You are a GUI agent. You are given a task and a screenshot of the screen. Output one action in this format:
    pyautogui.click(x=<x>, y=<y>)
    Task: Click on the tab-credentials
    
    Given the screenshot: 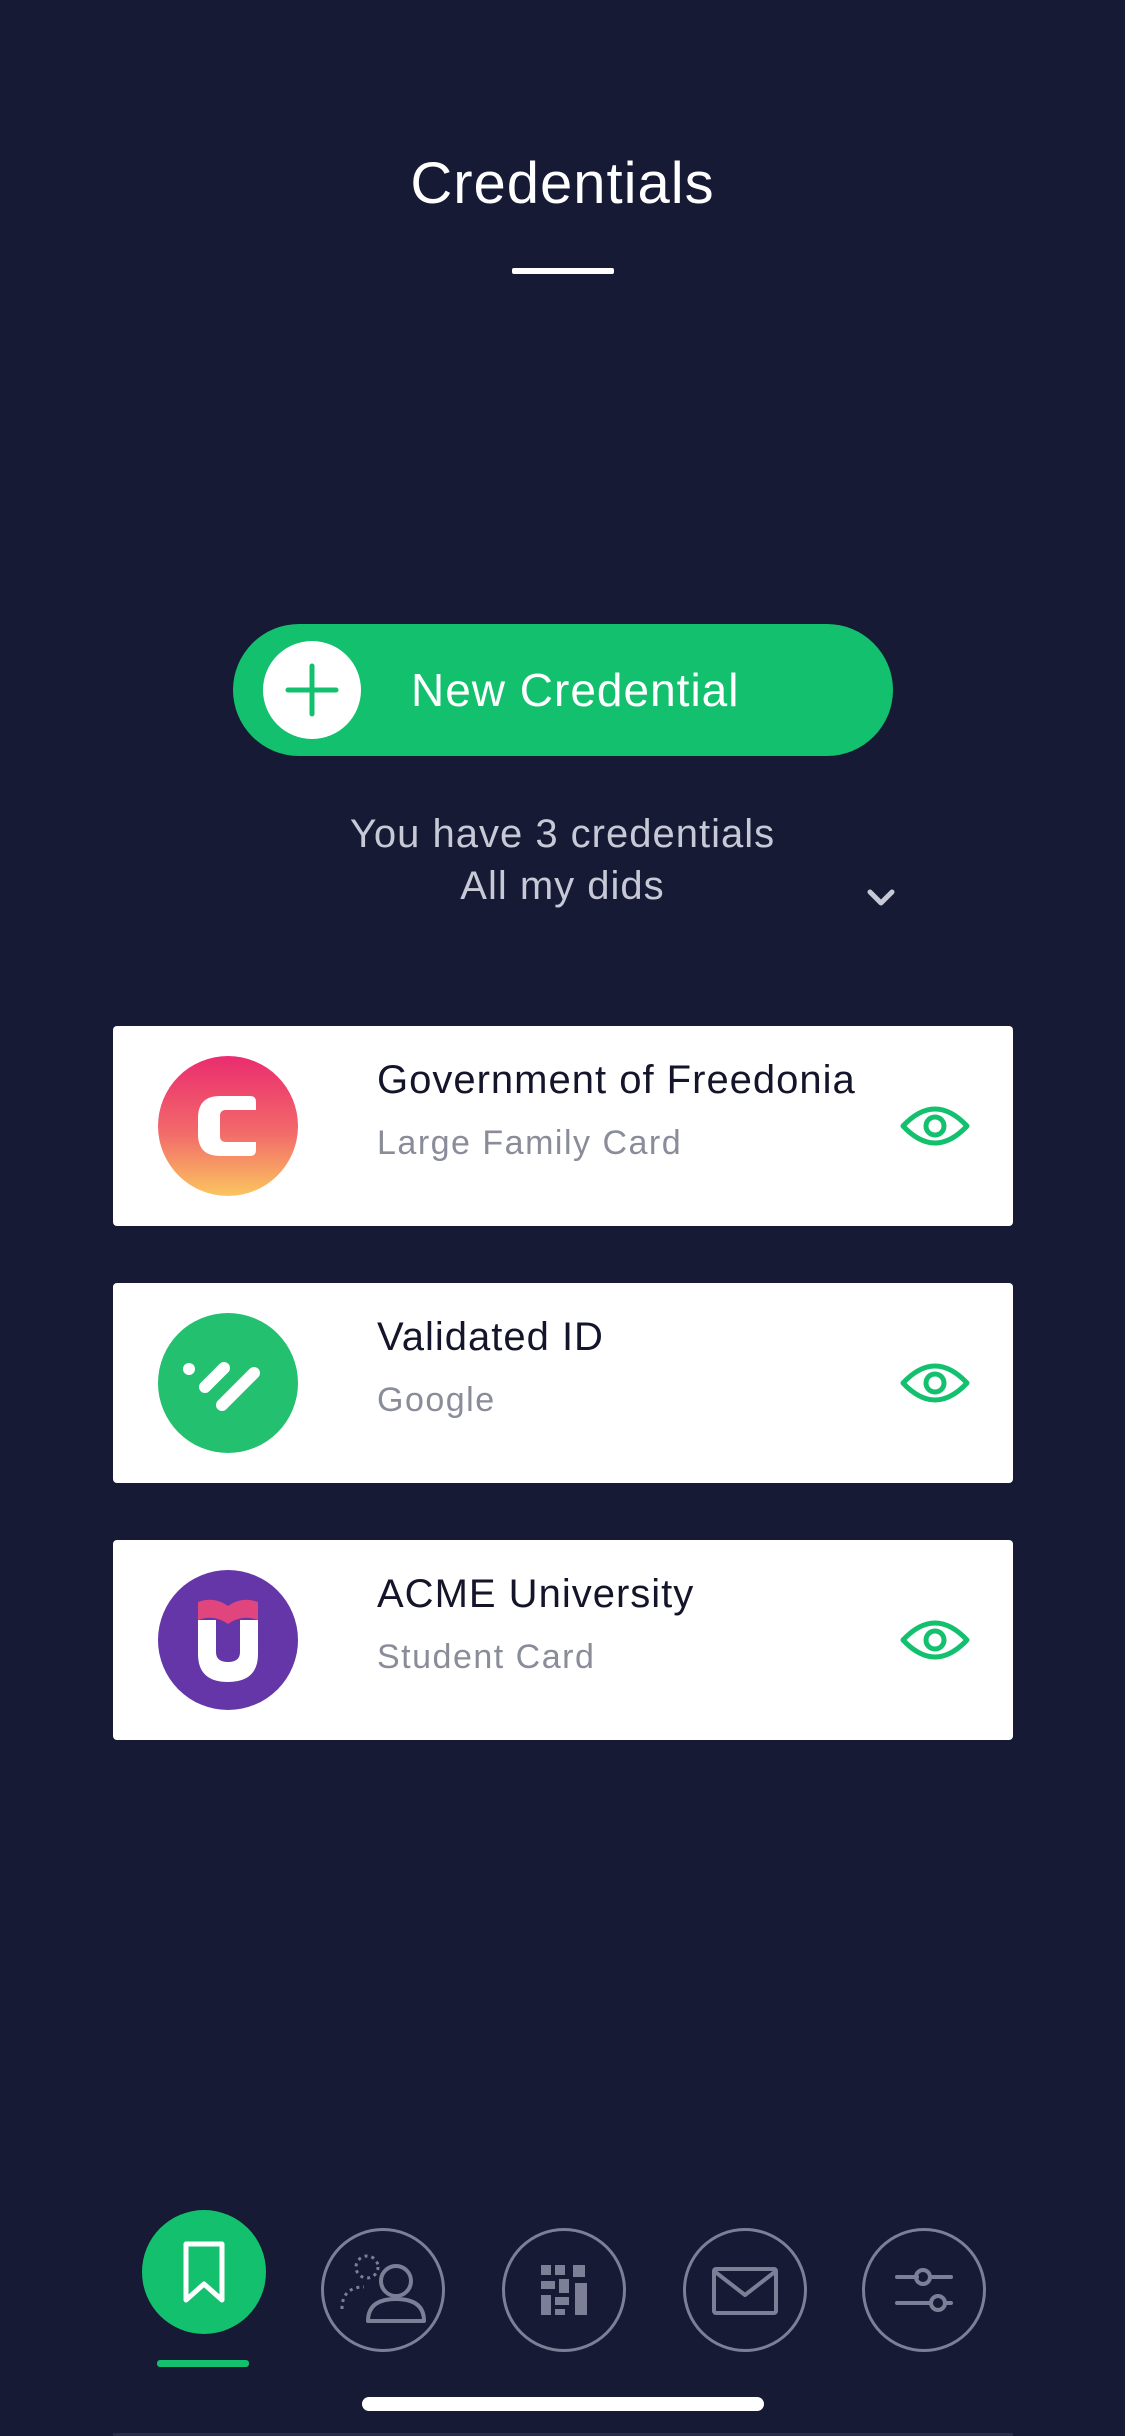 What is the action you would take?
    pyautogui.click(x=204, y=2272)
    